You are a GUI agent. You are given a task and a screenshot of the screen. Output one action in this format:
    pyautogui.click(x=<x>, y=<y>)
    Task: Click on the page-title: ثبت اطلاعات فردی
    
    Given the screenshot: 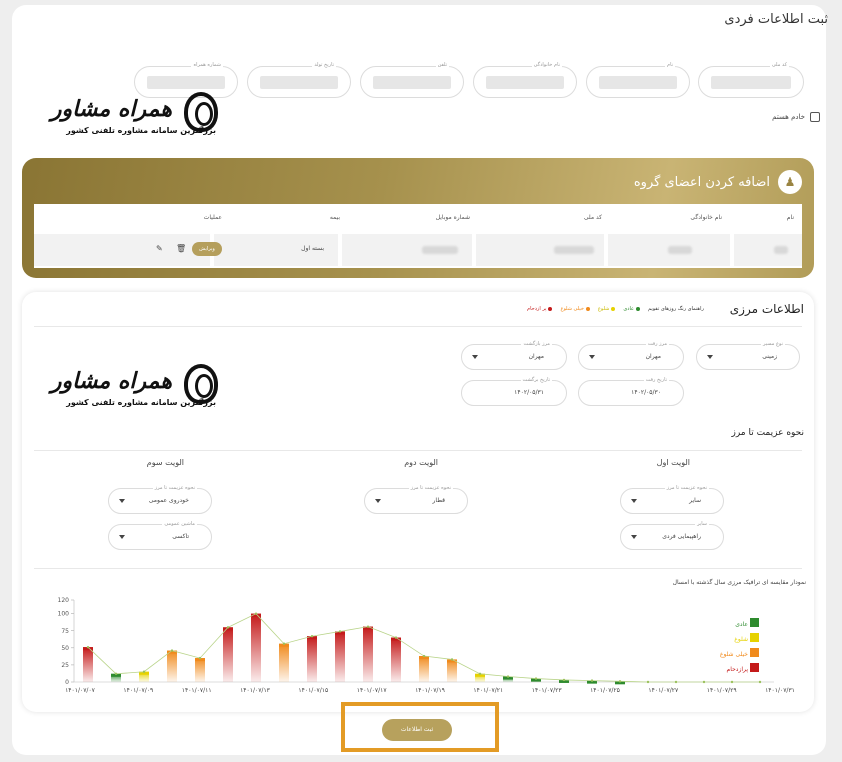 What is the action you would take?
    pyautogui.click(x=776, y=19)
    